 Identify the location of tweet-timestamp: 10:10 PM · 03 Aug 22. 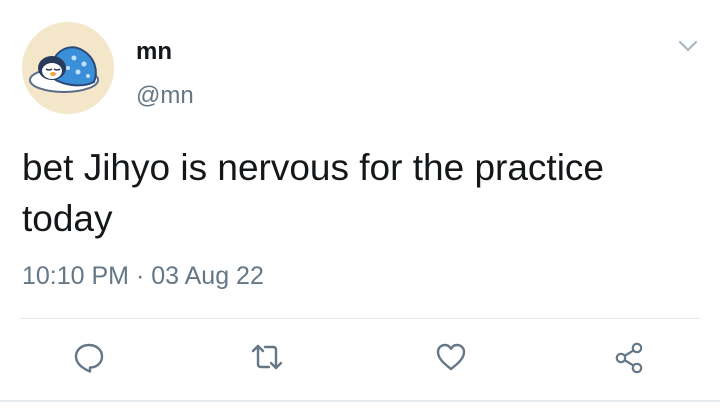
(143, 276).